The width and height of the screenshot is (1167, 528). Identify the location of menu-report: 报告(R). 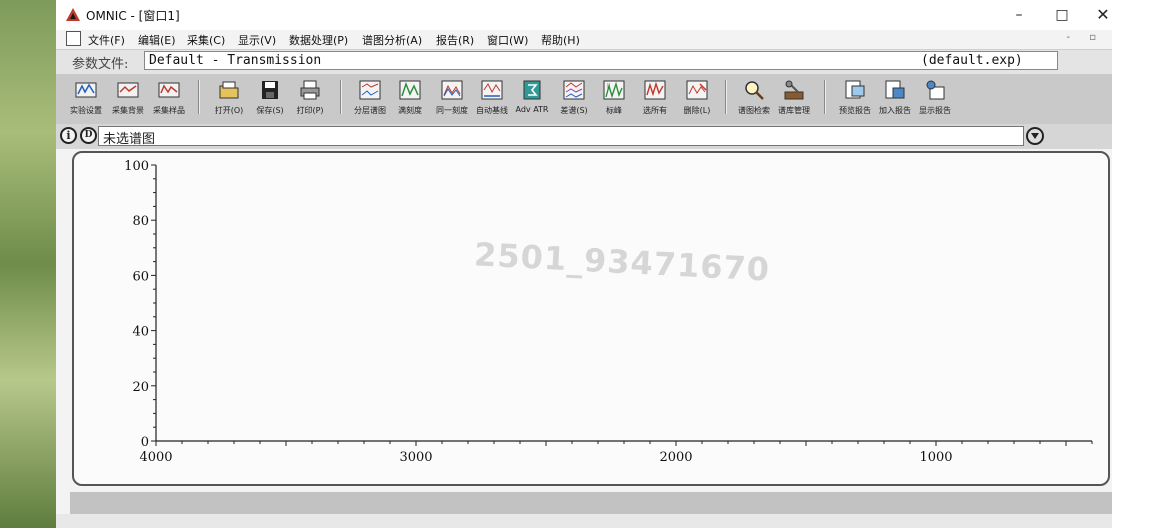
(455, 40).